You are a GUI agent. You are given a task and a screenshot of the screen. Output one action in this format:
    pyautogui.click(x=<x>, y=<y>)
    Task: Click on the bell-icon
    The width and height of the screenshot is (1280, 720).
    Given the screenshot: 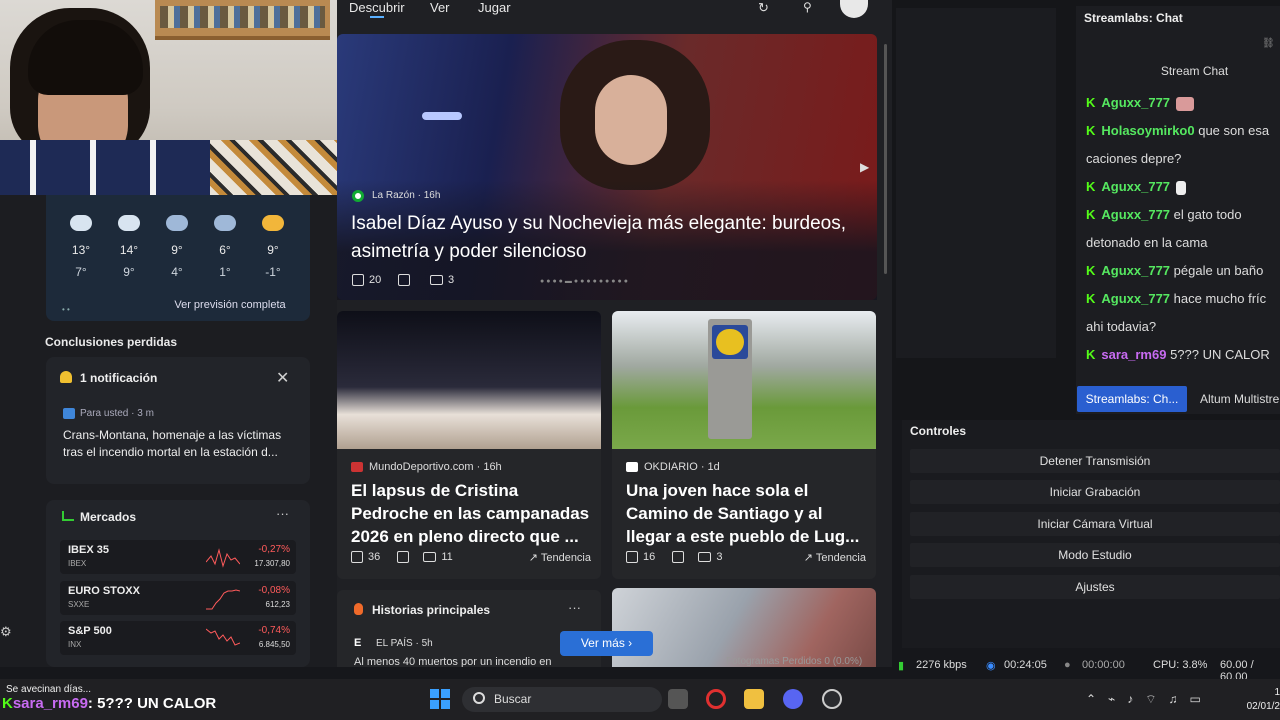 What is the action you would take?
    pyautogui.click(x=66, y=377)
    